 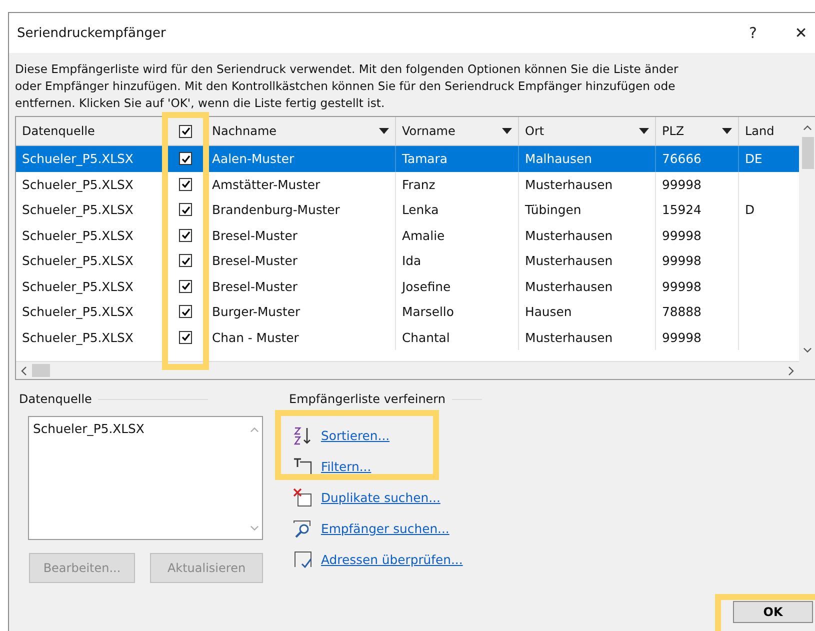 I want to click on table-cell: Tübingen, so click(x=553, y=210).